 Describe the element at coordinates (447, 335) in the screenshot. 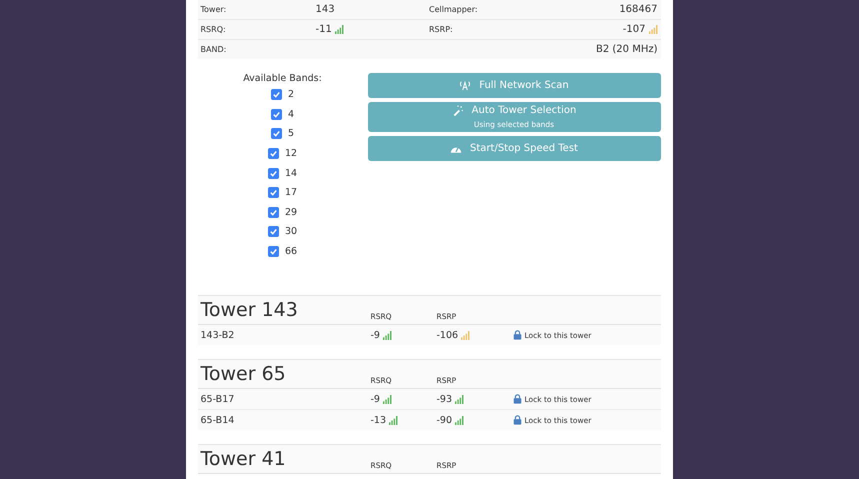

I see `table-cell: -106` at that location.